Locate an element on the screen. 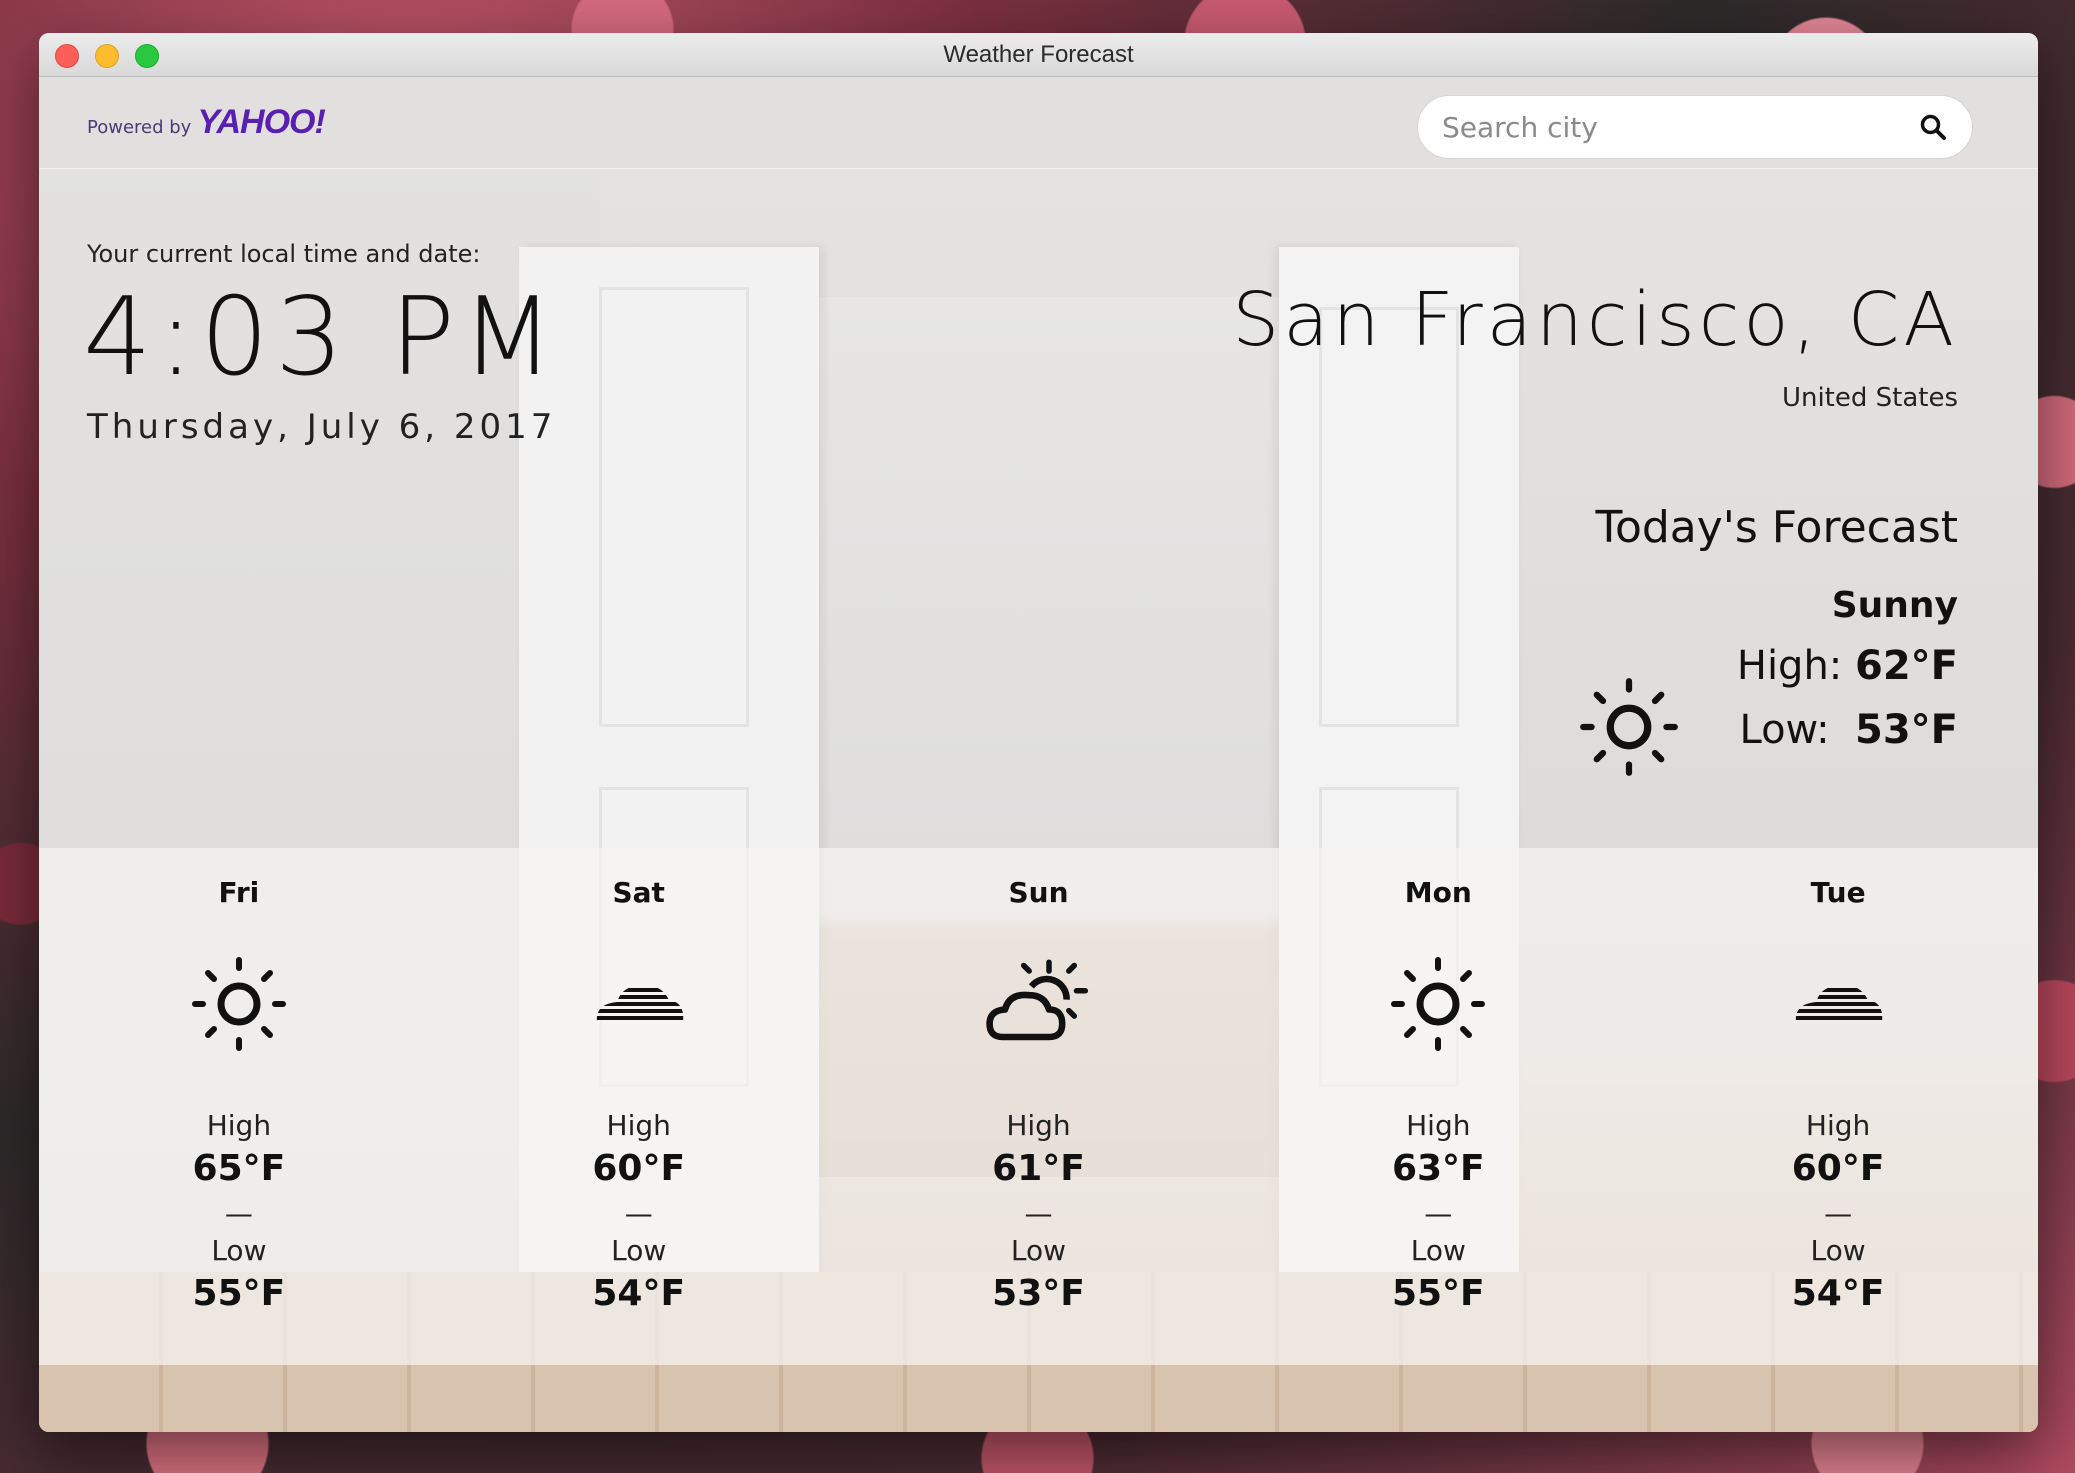 This screenshot has height=1473, width=2075. forecast-day: Tue High 60°F — Low 54°F is located at coordinates (1838, 1106).